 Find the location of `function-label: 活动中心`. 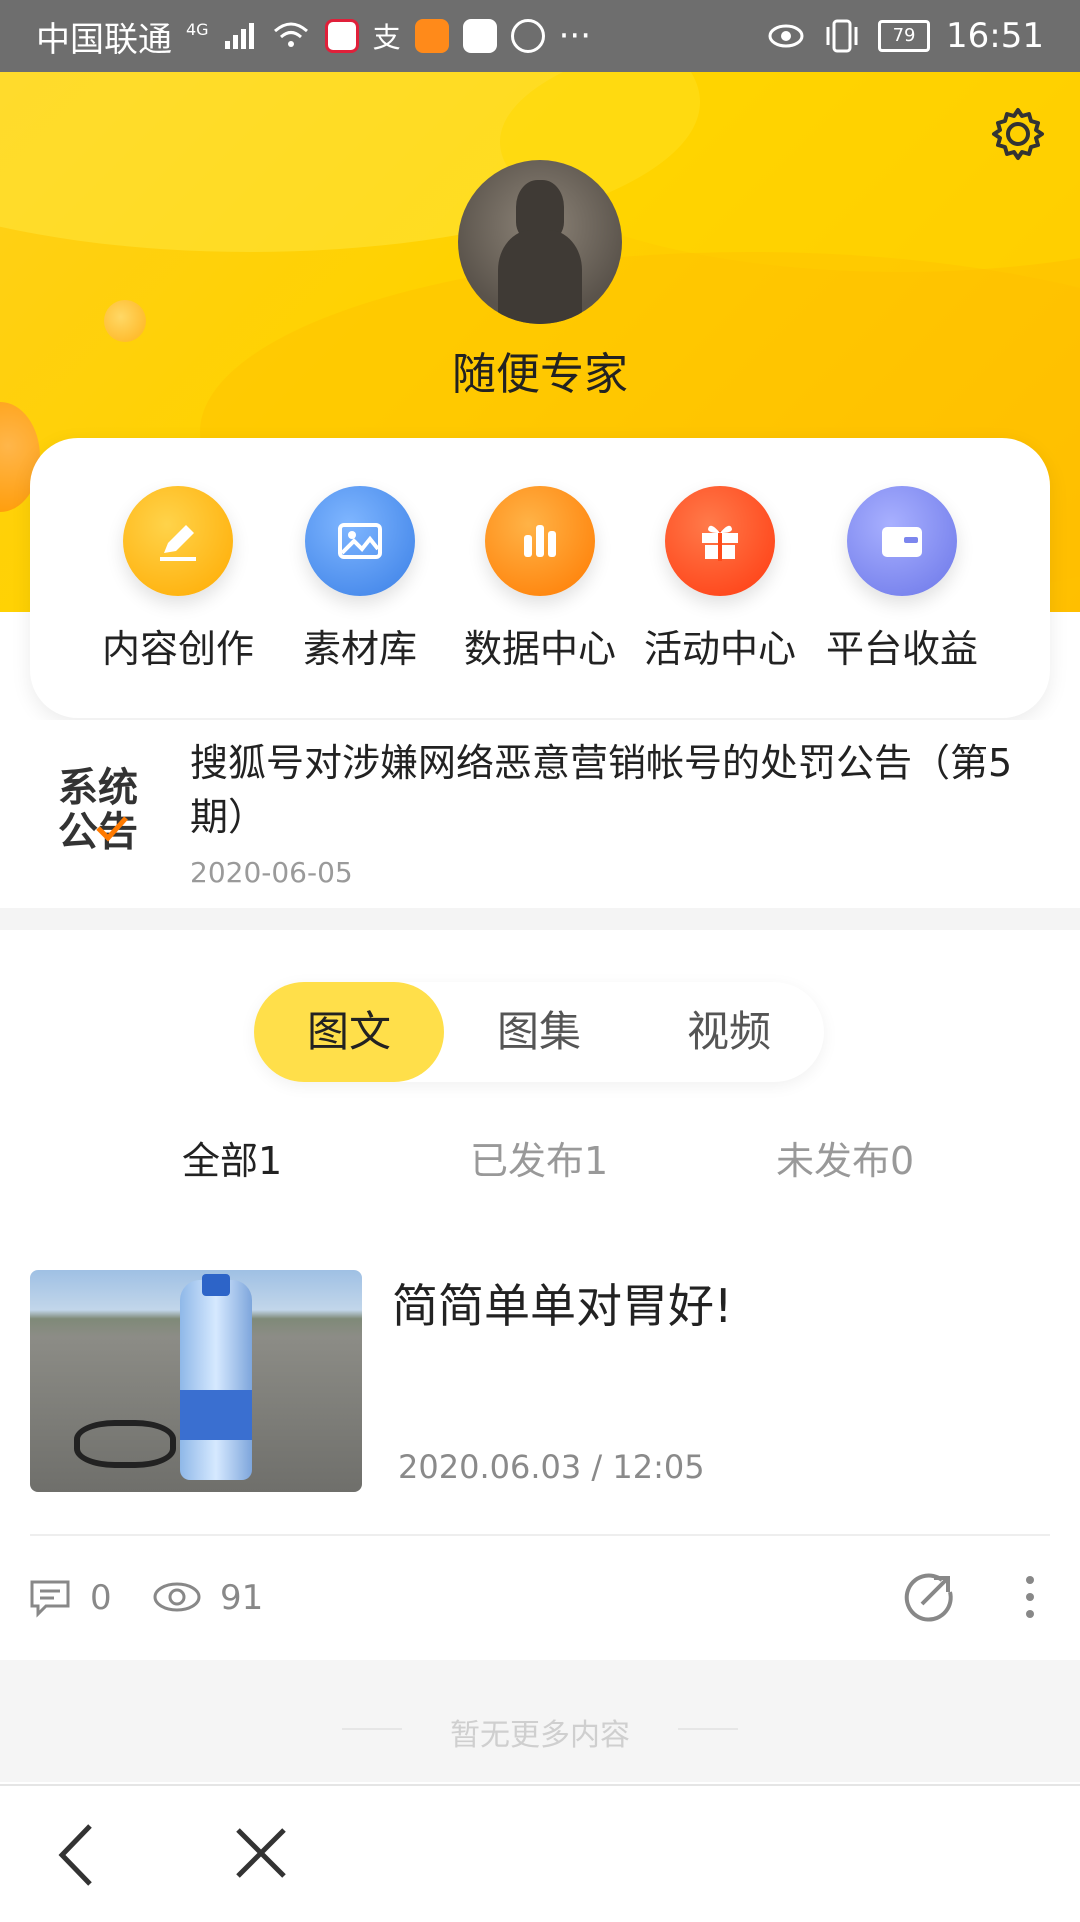

function-label: 活动中心 is located at coordinates (719, 649).